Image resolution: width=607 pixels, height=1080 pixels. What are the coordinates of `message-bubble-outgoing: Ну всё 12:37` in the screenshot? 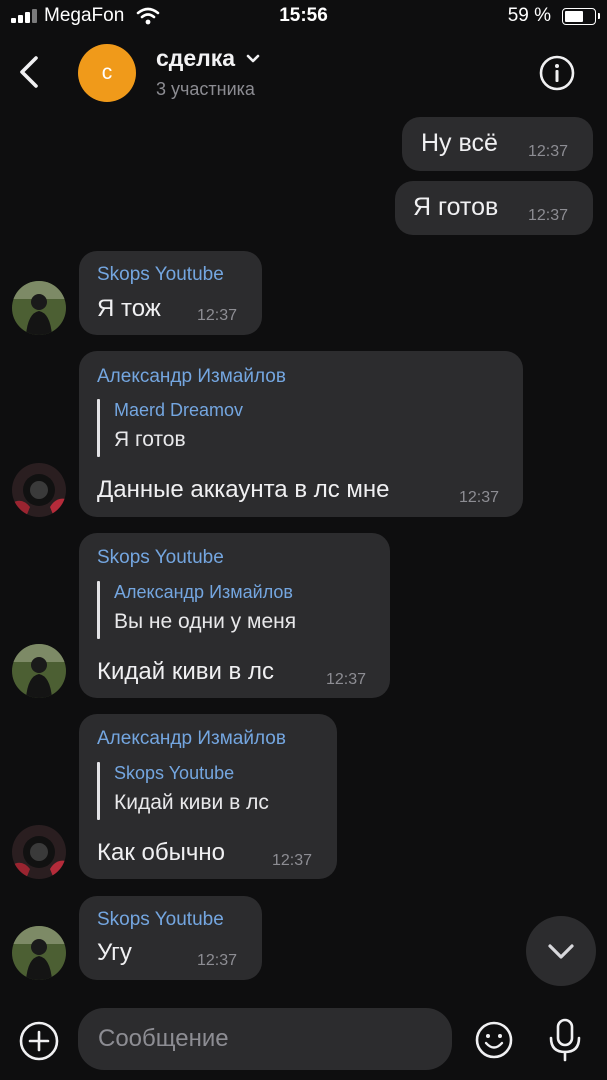 It's located at (497, 144).